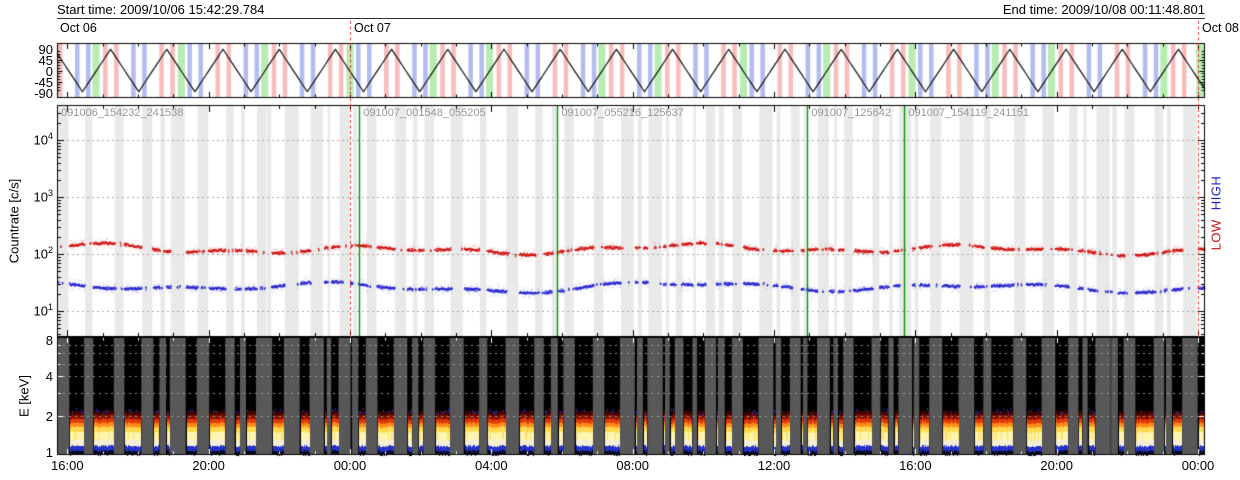  I want to click on file-label: 091006_154232_241538, so click(122, 113).